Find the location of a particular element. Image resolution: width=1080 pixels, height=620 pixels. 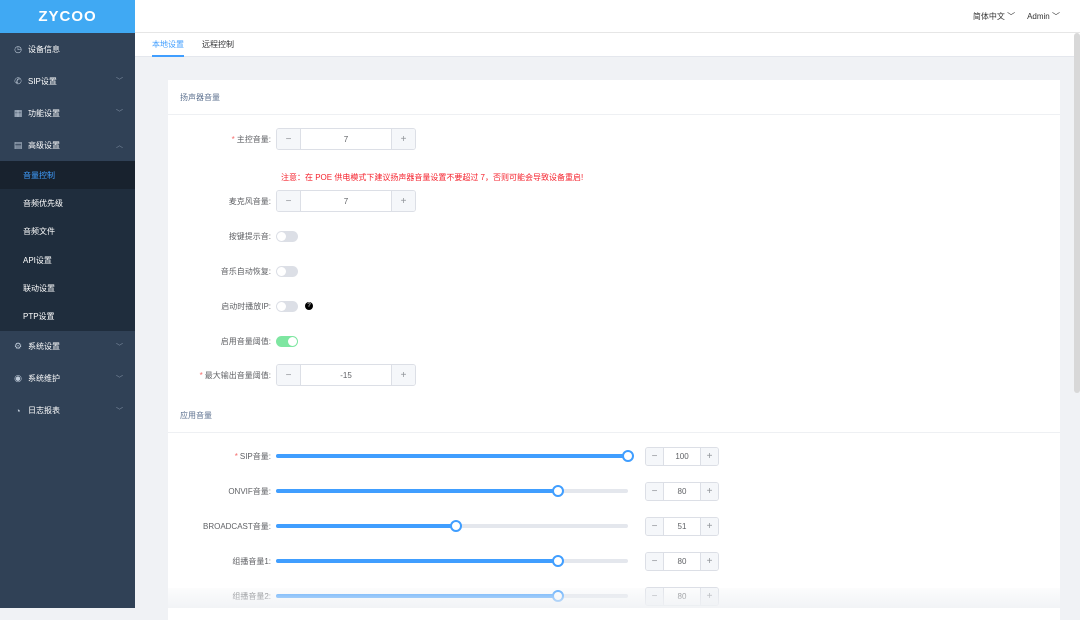

sidebar-item-sip: ✆ SIP设置 ﹀ is located at coordinates (67, 81).